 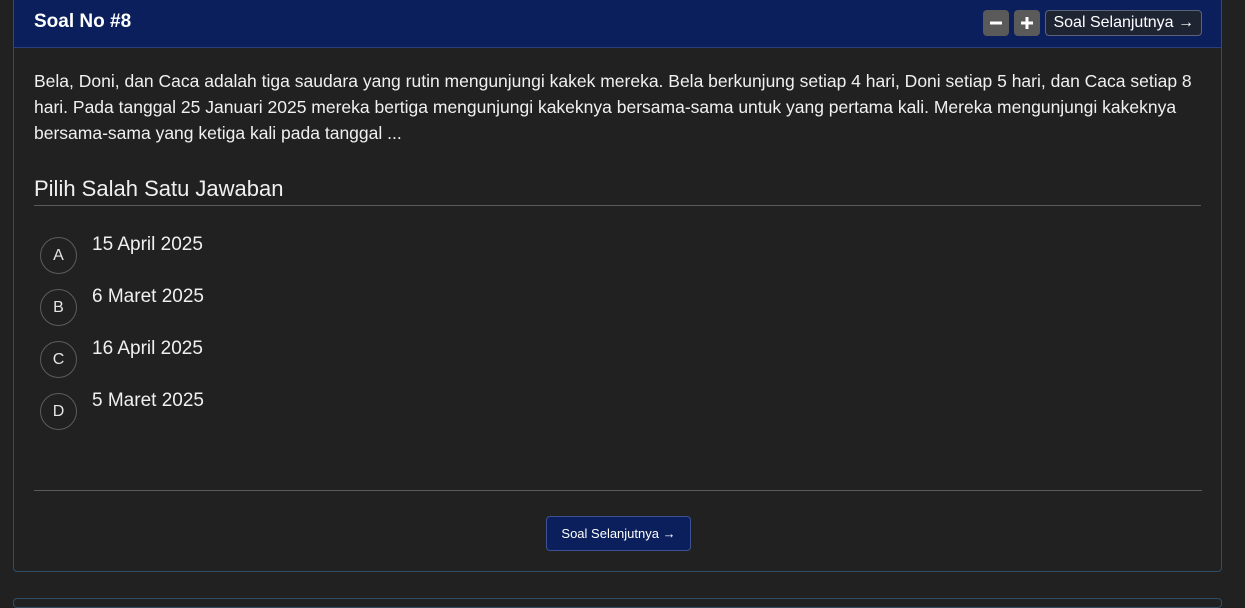 I want to click on next-card-edge, so click(x=617, y=603).